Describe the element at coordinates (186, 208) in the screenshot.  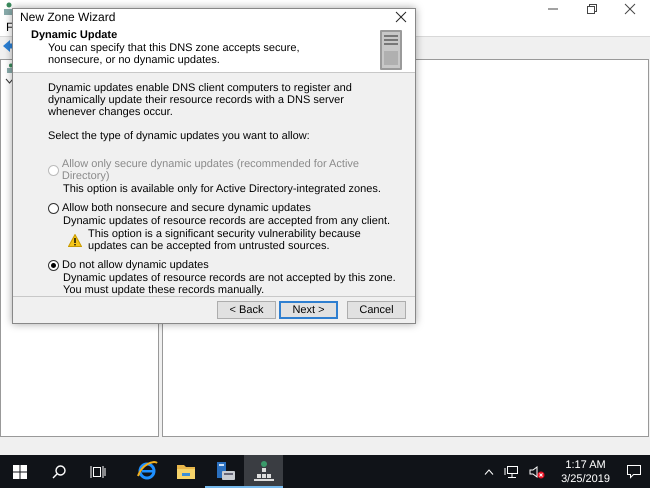
I see `option-label: Allow both nonsecure and secure dynamic updates` at that location.